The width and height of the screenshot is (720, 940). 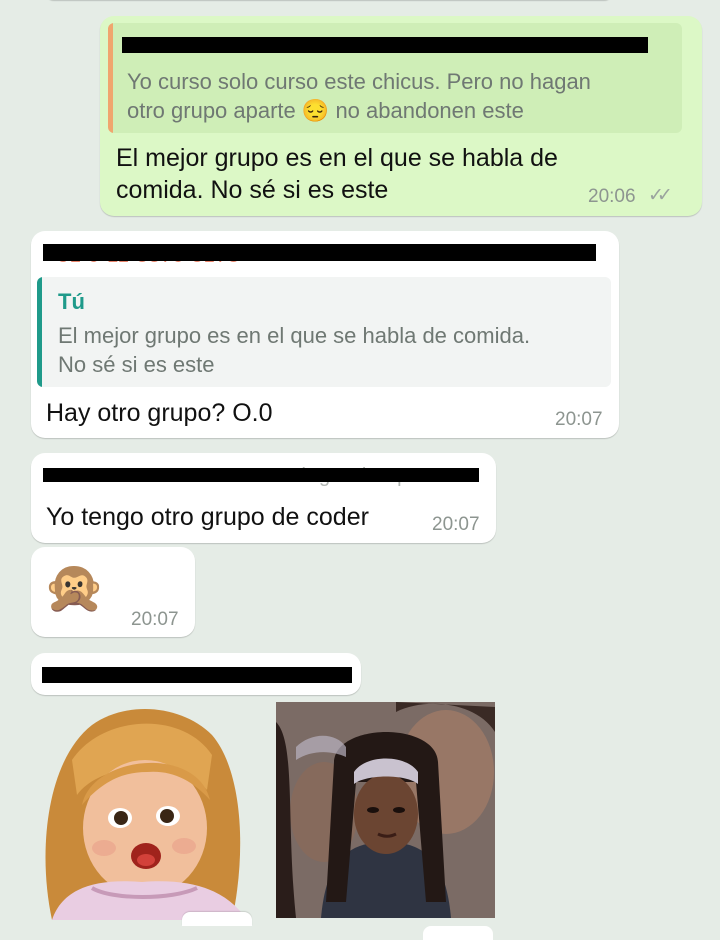 What do you see at coordinates (159, 413) in the screenshot?
I see `message-text: Hay otro grupo? O.0` at bounding box center [159, 413].